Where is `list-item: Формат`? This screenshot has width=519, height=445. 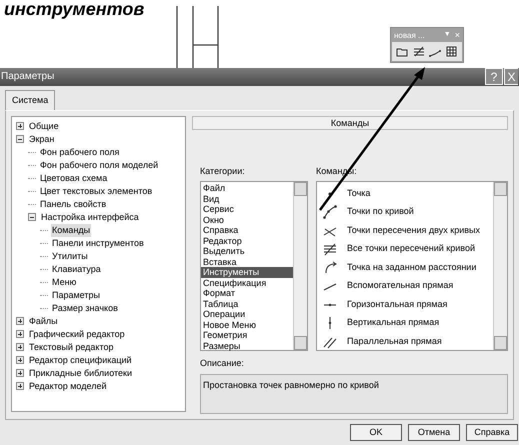
list-item: Формат is located at coordinates (247, 293).